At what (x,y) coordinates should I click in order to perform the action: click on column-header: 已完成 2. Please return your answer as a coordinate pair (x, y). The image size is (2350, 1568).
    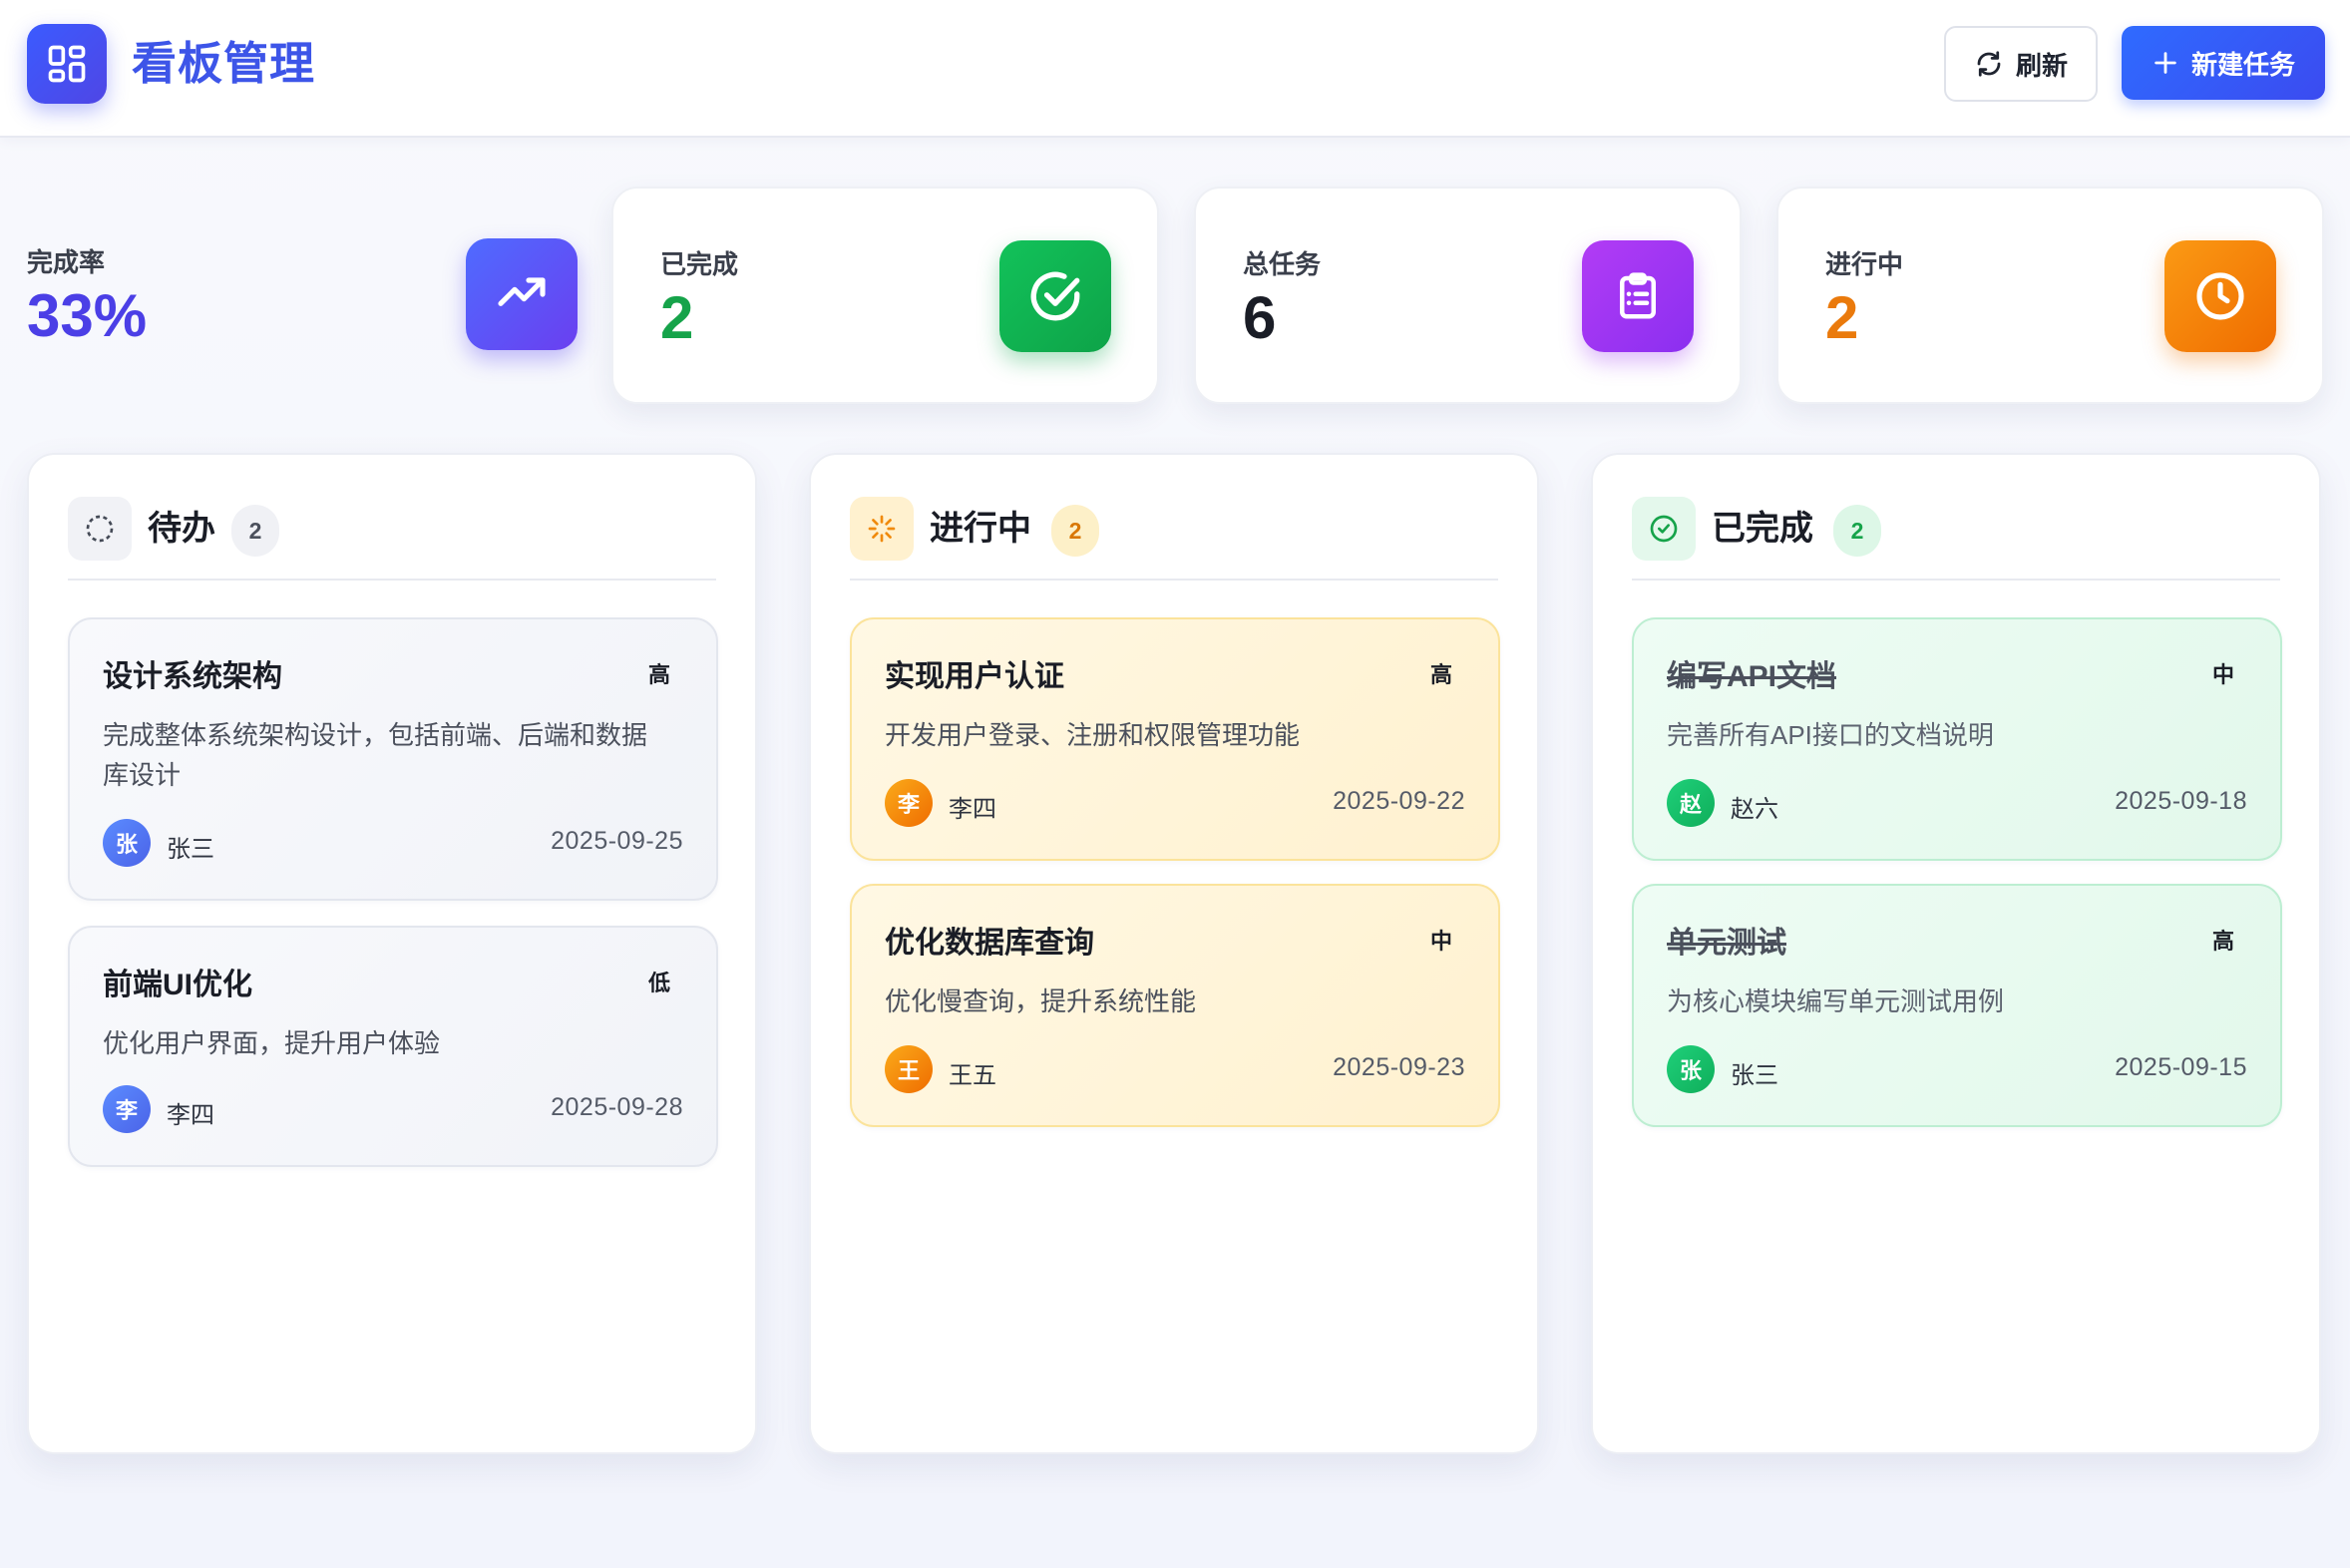
    Looking at the image, I should click on (1956, 539).